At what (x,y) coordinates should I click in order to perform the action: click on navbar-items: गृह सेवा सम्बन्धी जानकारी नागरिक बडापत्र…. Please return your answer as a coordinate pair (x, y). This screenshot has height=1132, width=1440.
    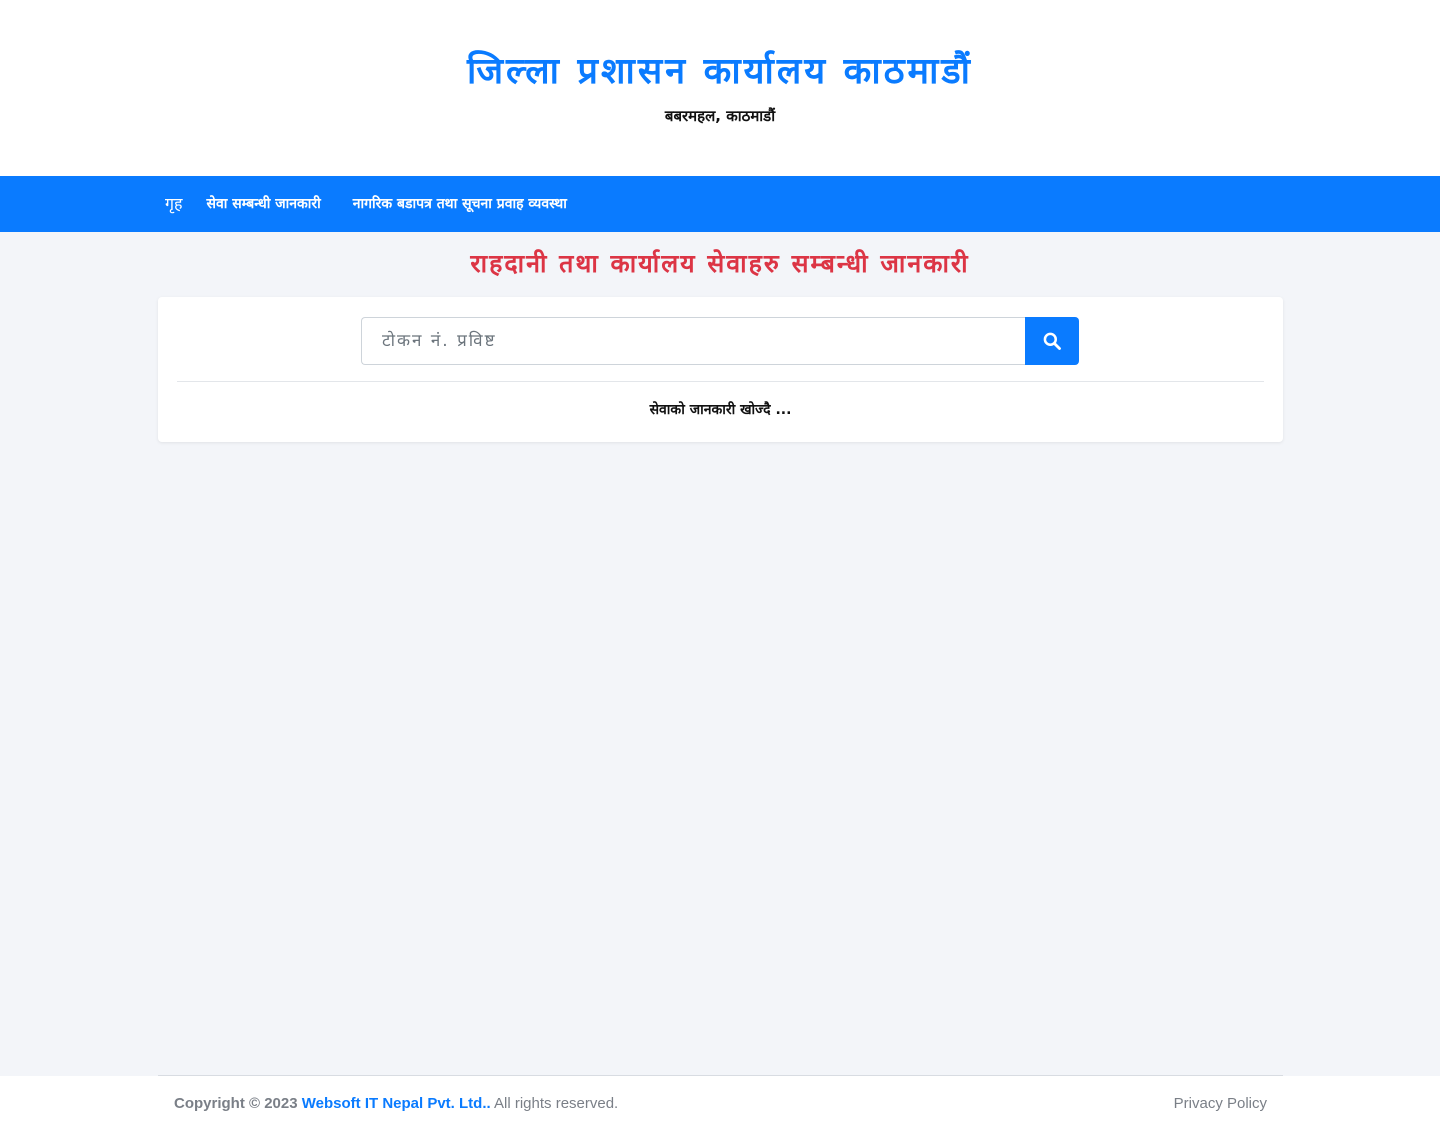
    Looking at the image, I should click on (362, 204).